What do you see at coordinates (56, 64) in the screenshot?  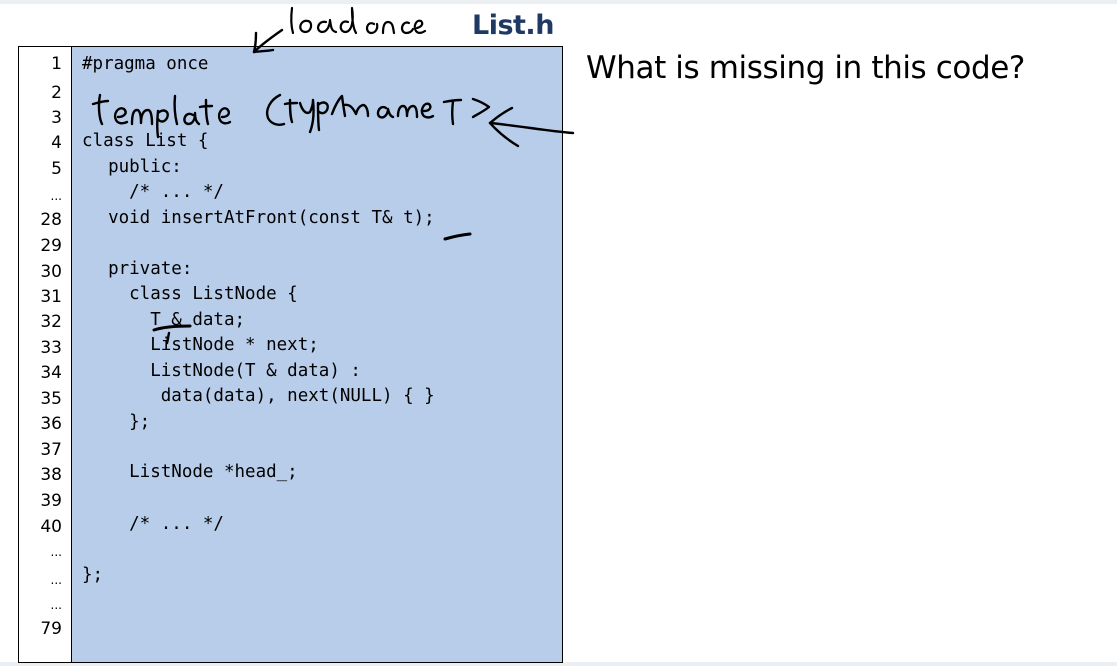 I see `line-number: 1` at bounding box center [56, 64].